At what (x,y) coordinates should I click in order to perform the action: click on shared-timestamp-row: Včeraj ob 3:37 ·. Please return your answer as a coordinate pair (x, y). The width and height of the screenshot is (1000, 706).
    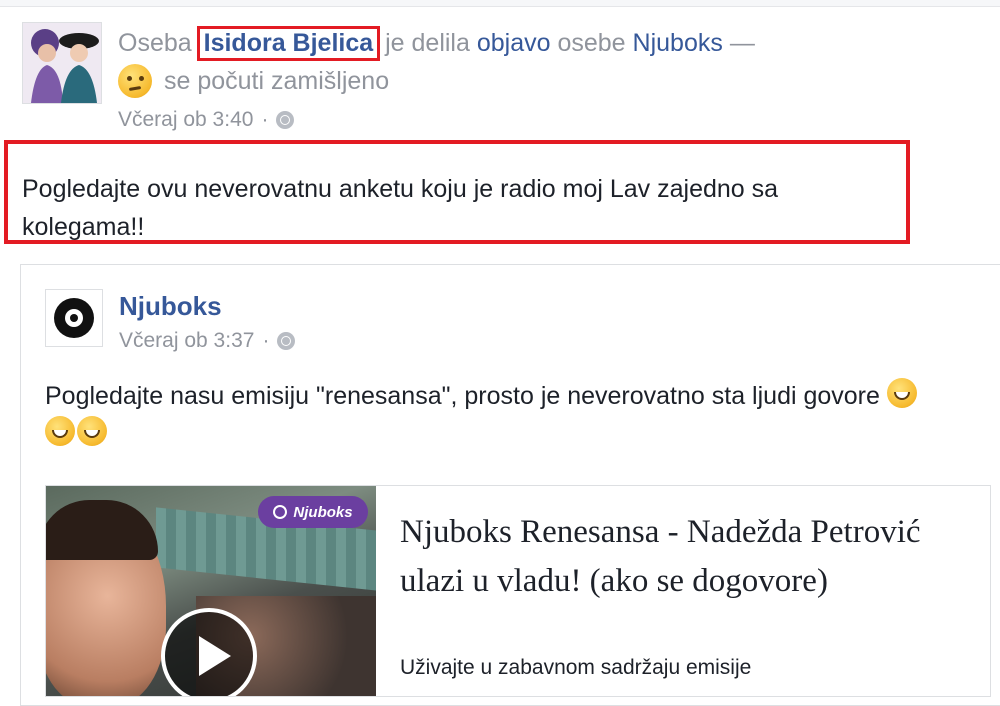
    Looking at the image, I should click on (207, 341).